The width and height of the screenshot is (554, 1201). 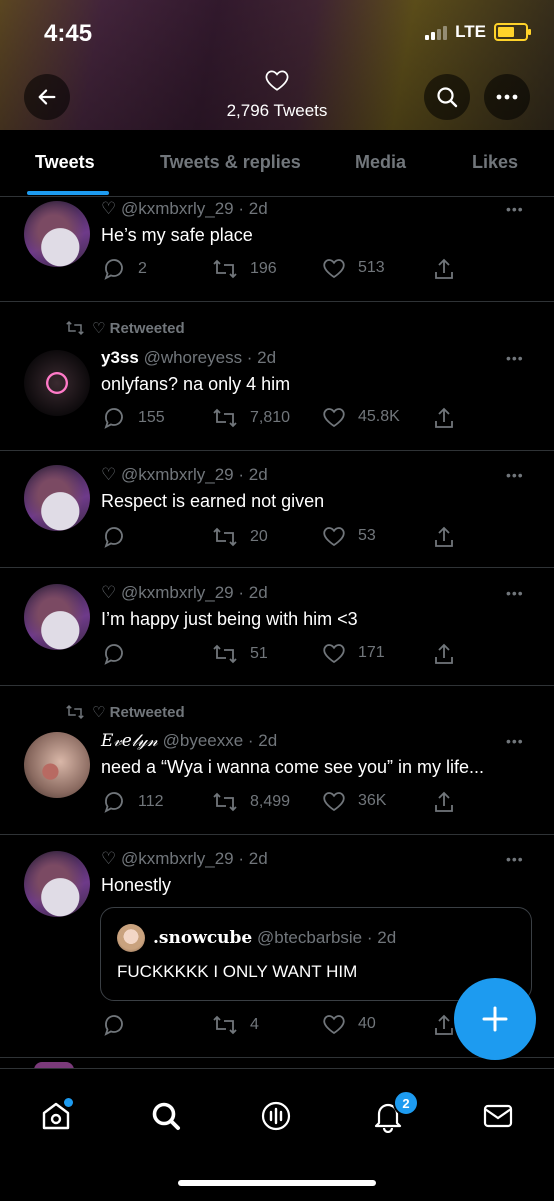 I want to click on quote-text: FUCKKKKK I ONLY WANT HIM, so click(x=237, y=971).